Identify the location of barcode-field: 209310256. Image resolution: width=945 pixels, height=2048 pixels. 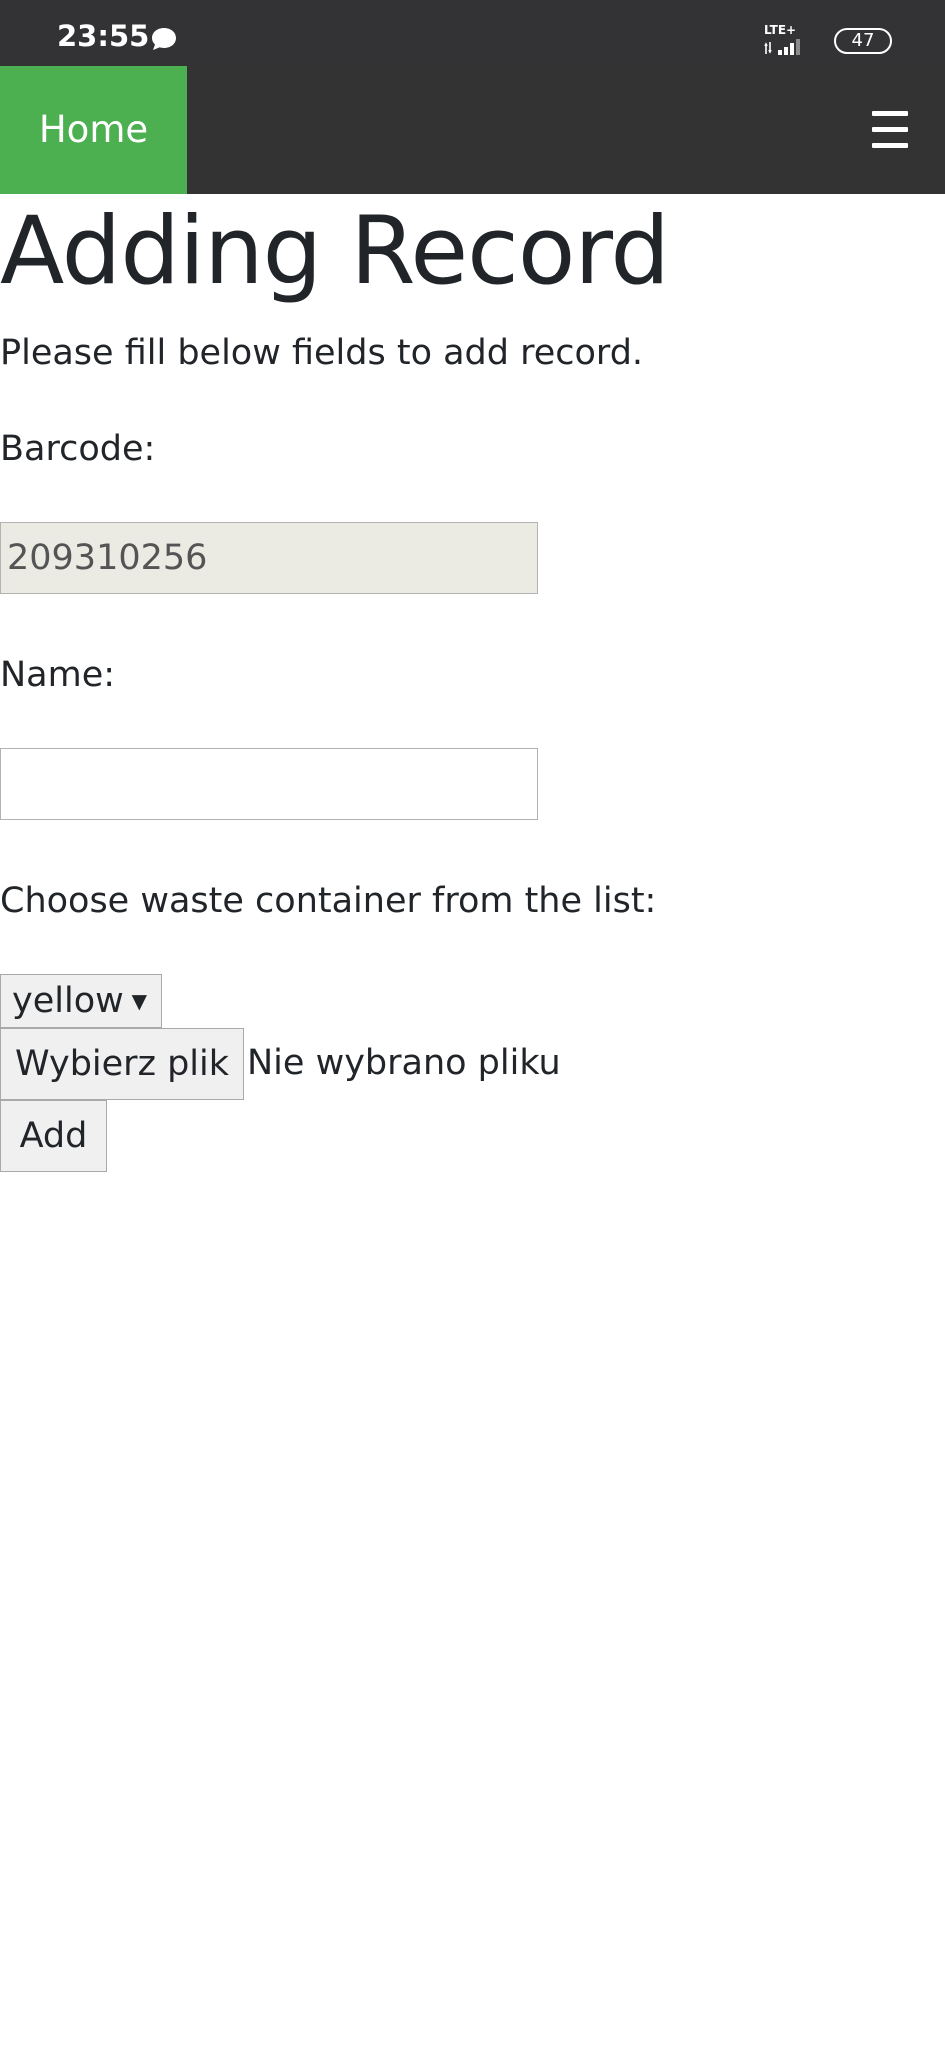
(269, 558).